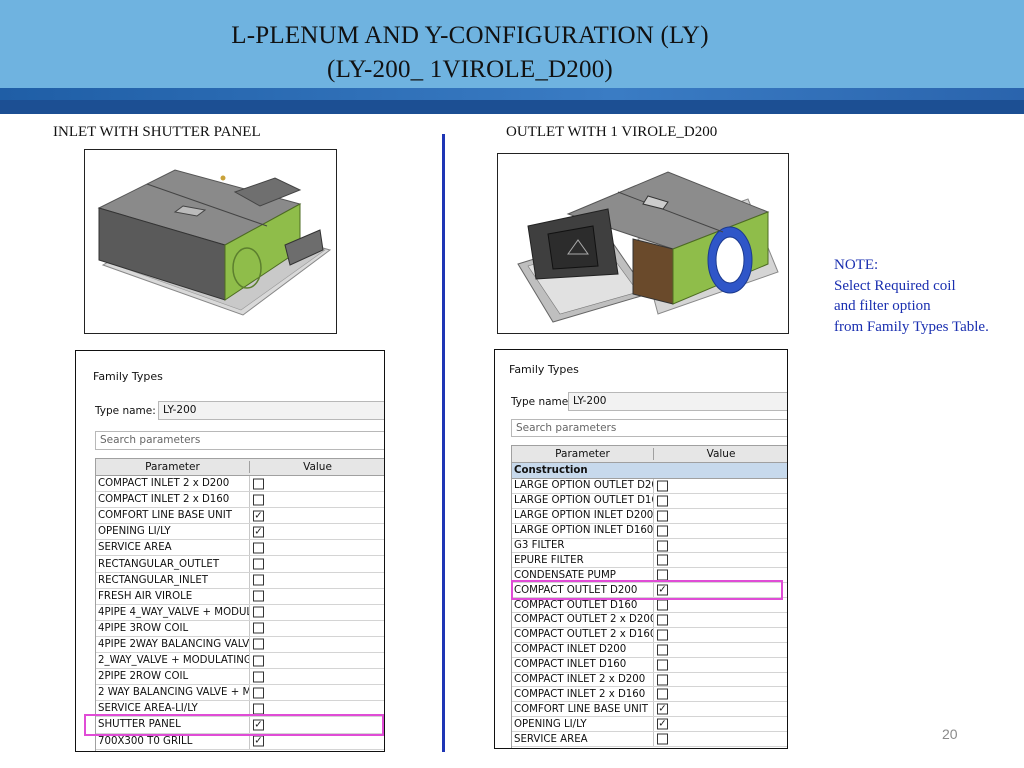 Image resolution: width=1024 pixels, height=768 pixels. What do you see at coordinates (173, 548) in the screenshot?
I see `parameter-name: SERVICE AREA` at bounding box center [173, 548].